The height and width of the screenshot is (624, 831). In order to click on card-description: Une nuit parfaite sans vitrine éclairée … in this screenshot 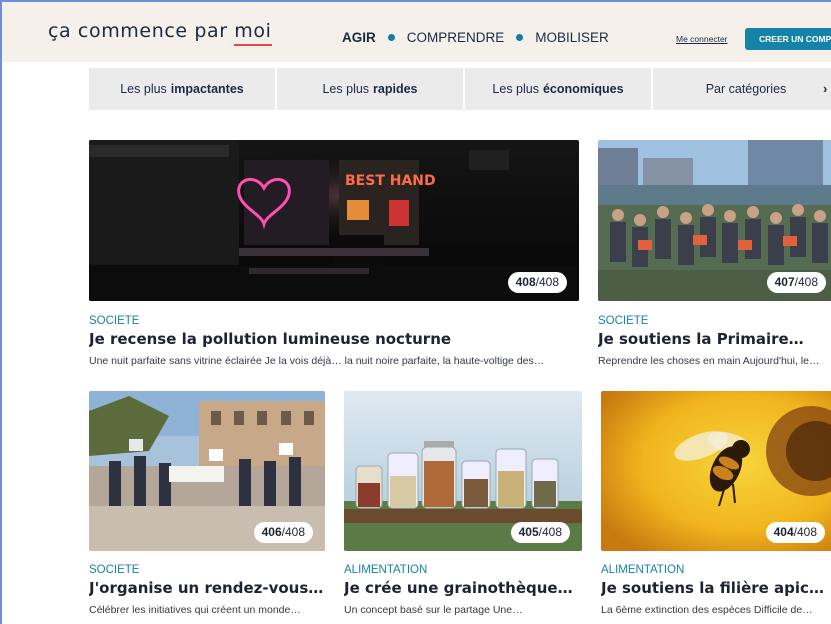, I will do `click(317, 361)`.